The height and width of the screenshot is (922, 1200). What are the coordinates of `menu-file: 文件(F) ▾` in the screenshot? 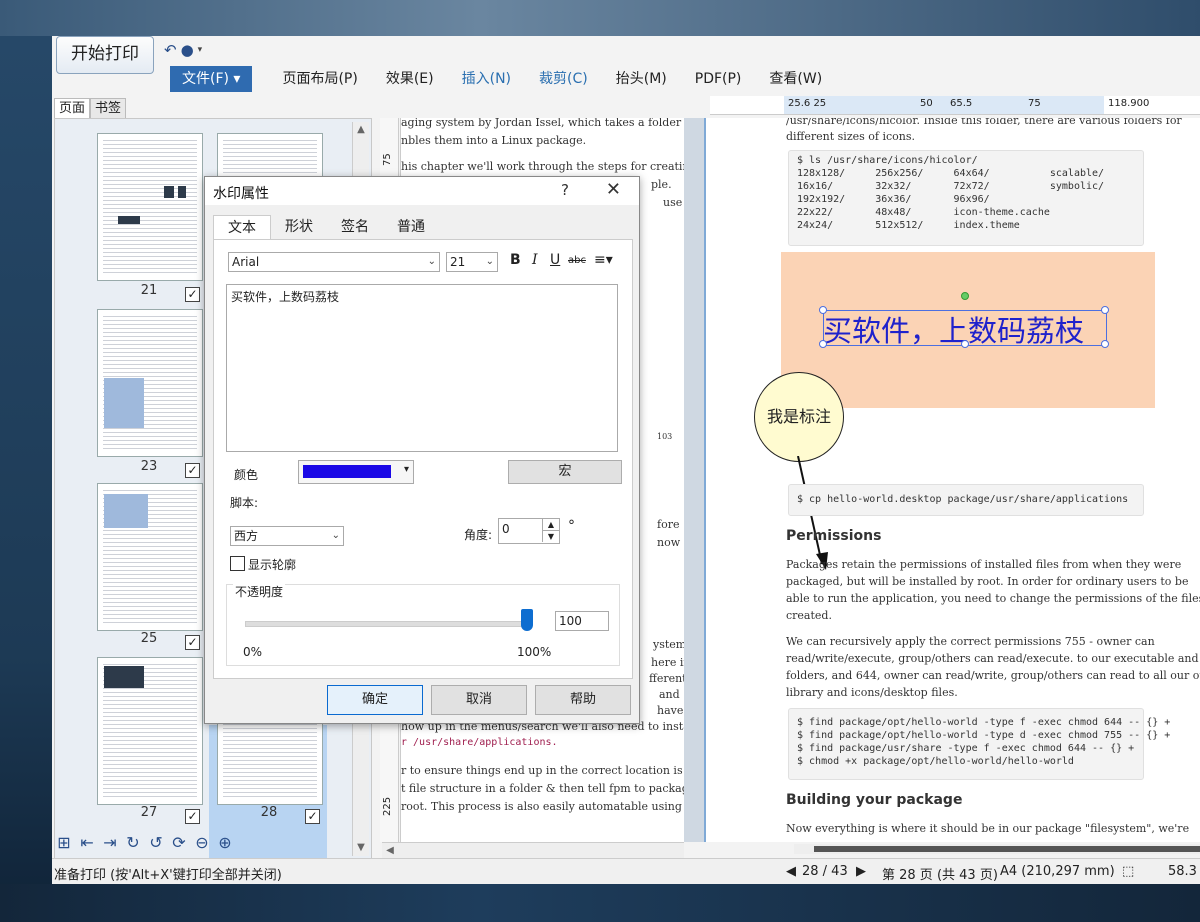 It's located at (211, 79).